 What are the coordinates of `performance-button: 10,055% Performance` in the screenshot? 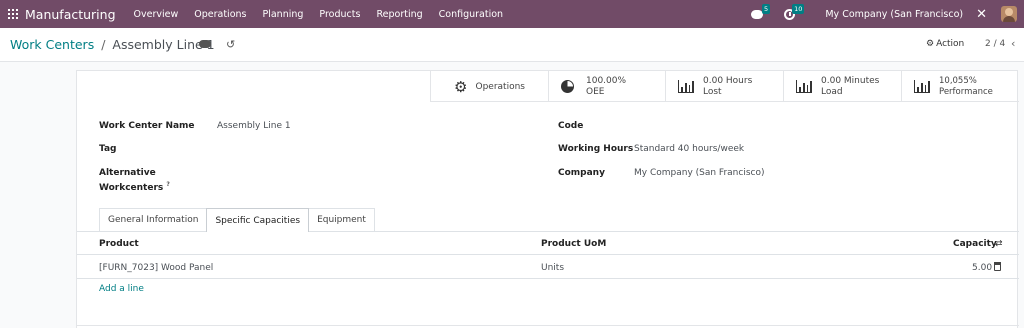 It's located at (960, 86).